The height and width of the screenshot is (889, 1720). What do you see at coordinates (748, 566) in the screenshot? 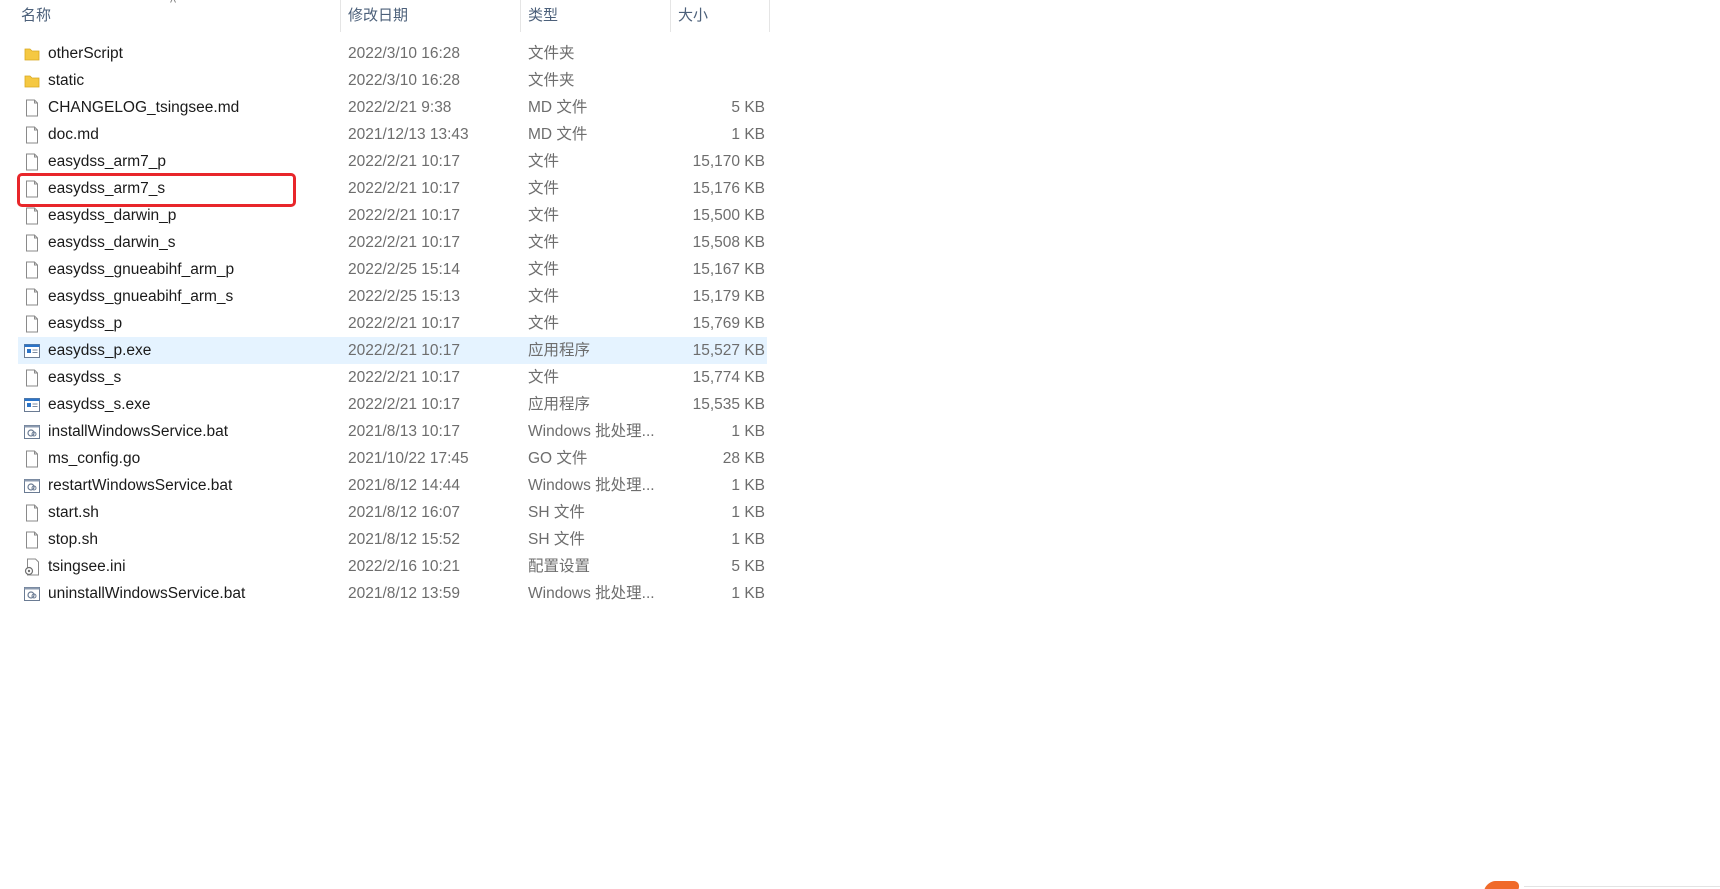
I see `file-size: 5 KB` at bounding box center [748, 566].